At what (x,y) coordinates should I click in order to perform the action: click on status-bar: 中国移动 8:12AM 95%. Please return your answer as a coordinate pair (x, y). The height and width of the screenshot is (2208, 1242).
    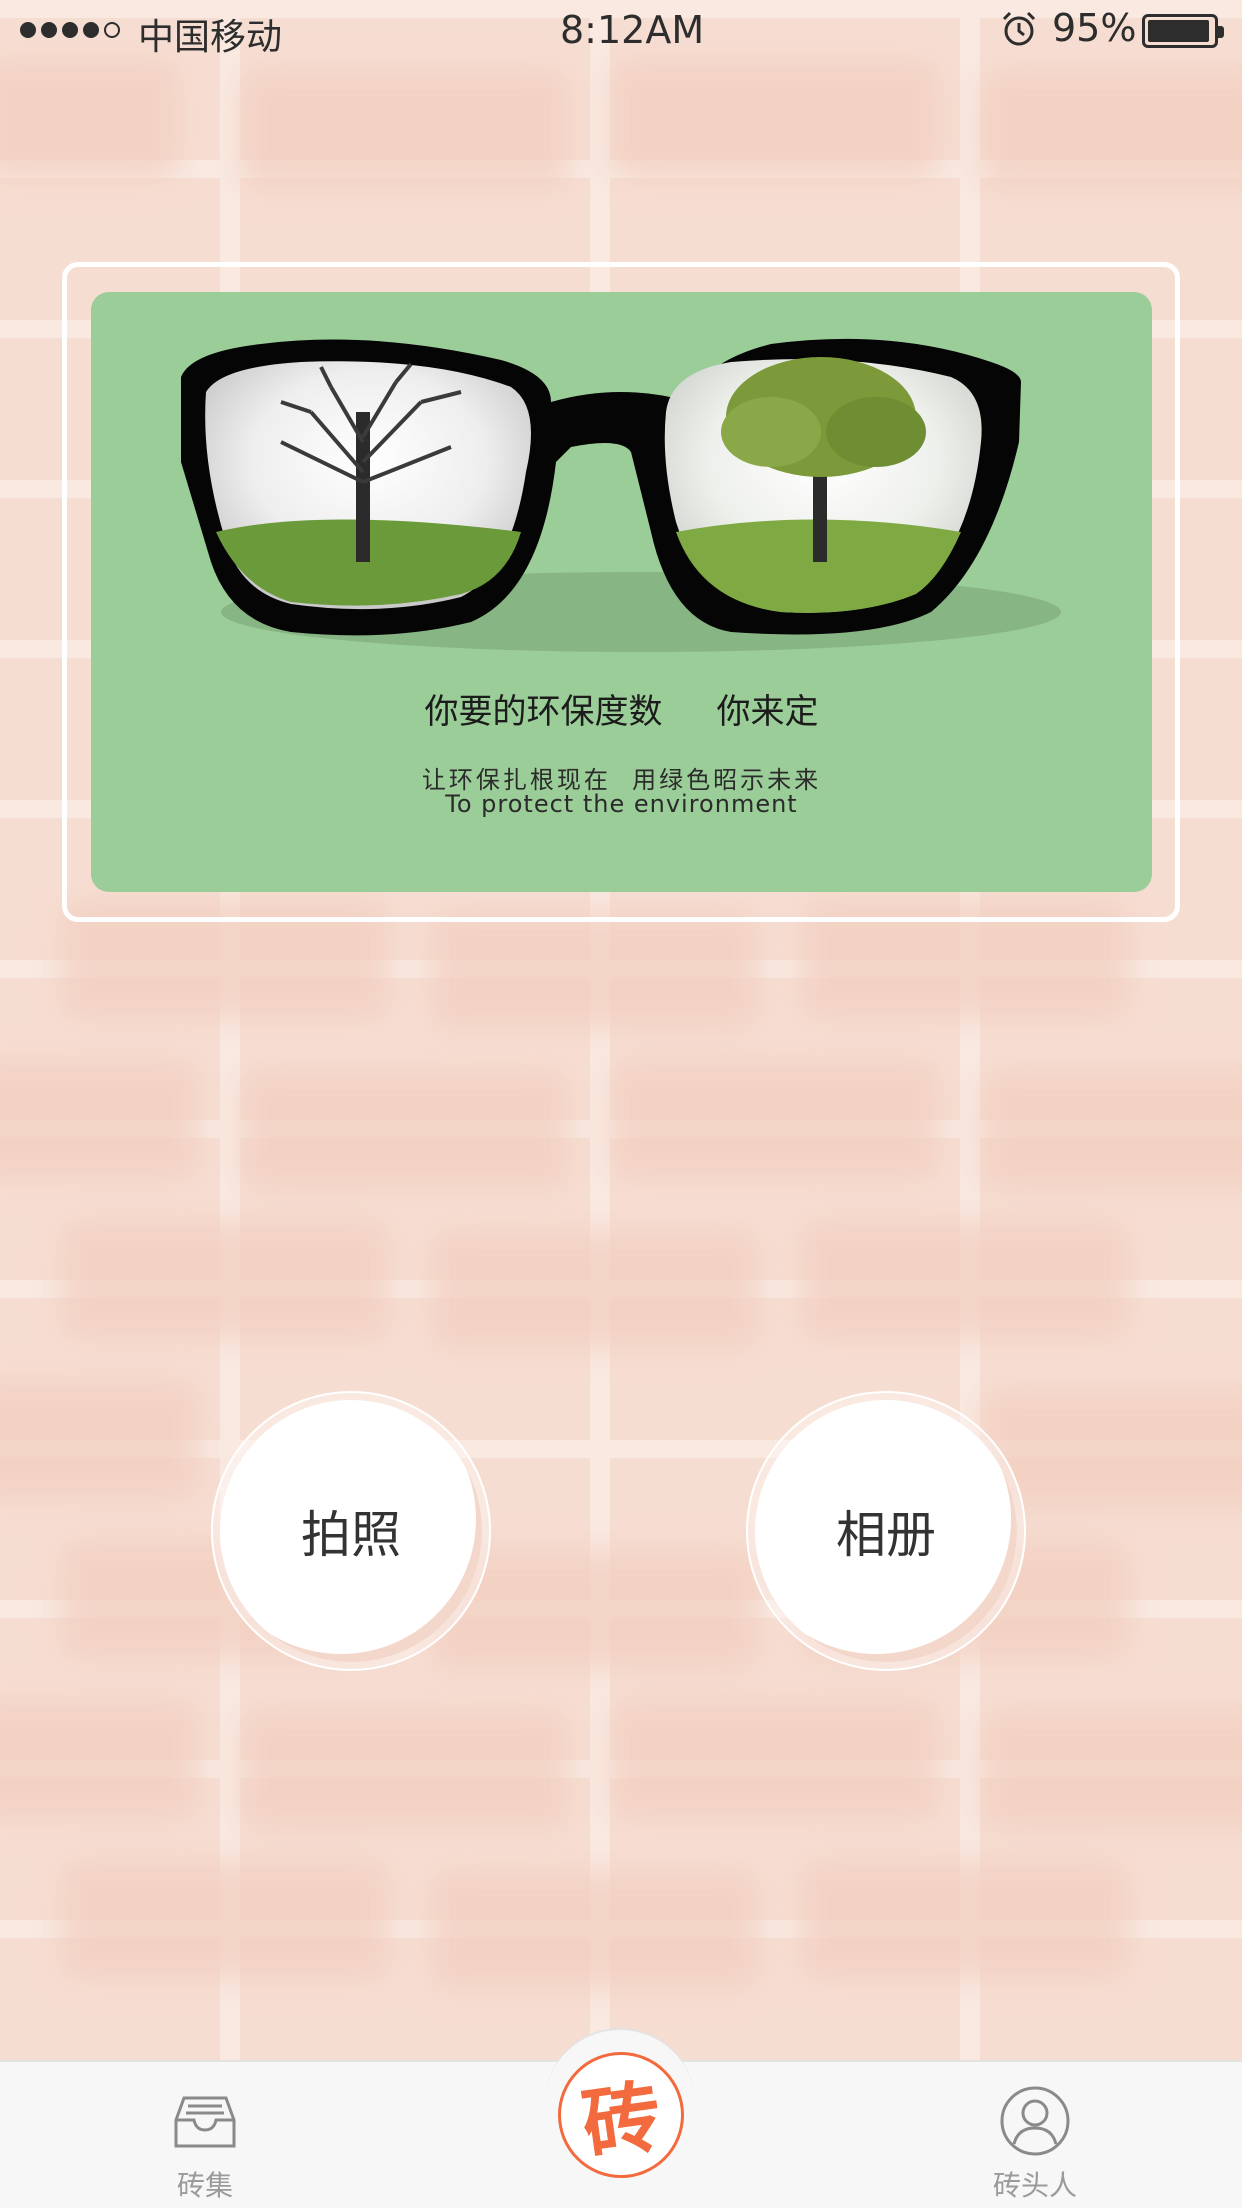
    Looking at the image, I should click on (621, 30).